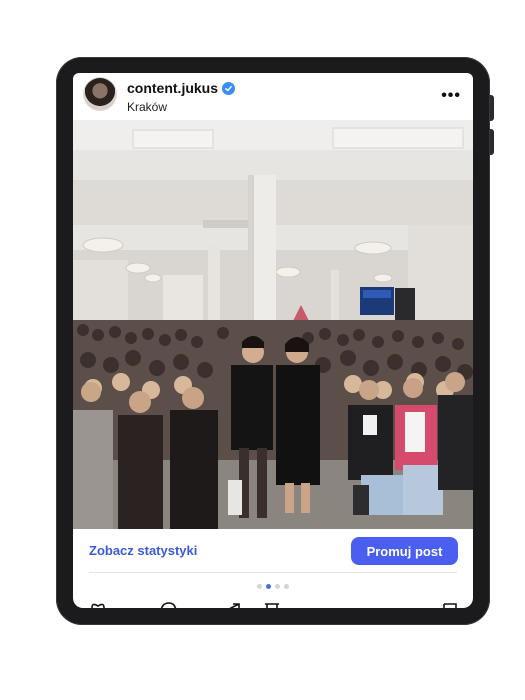 The image size is (525, 700). Describe the element at coordinates (172, 88) in the screenshot. I see `username: content.jukus` at that location.